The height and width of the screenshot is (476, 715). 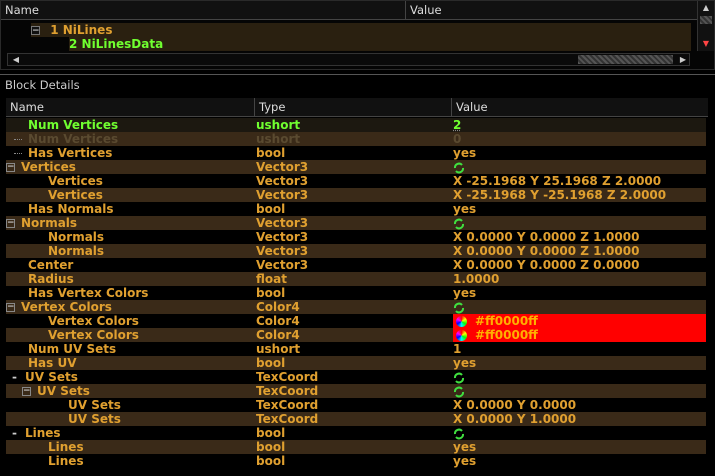 What do you see at coordinates (357, 74) in the screenshot?
I see `panel-divider` at bounding box center [357, 74].